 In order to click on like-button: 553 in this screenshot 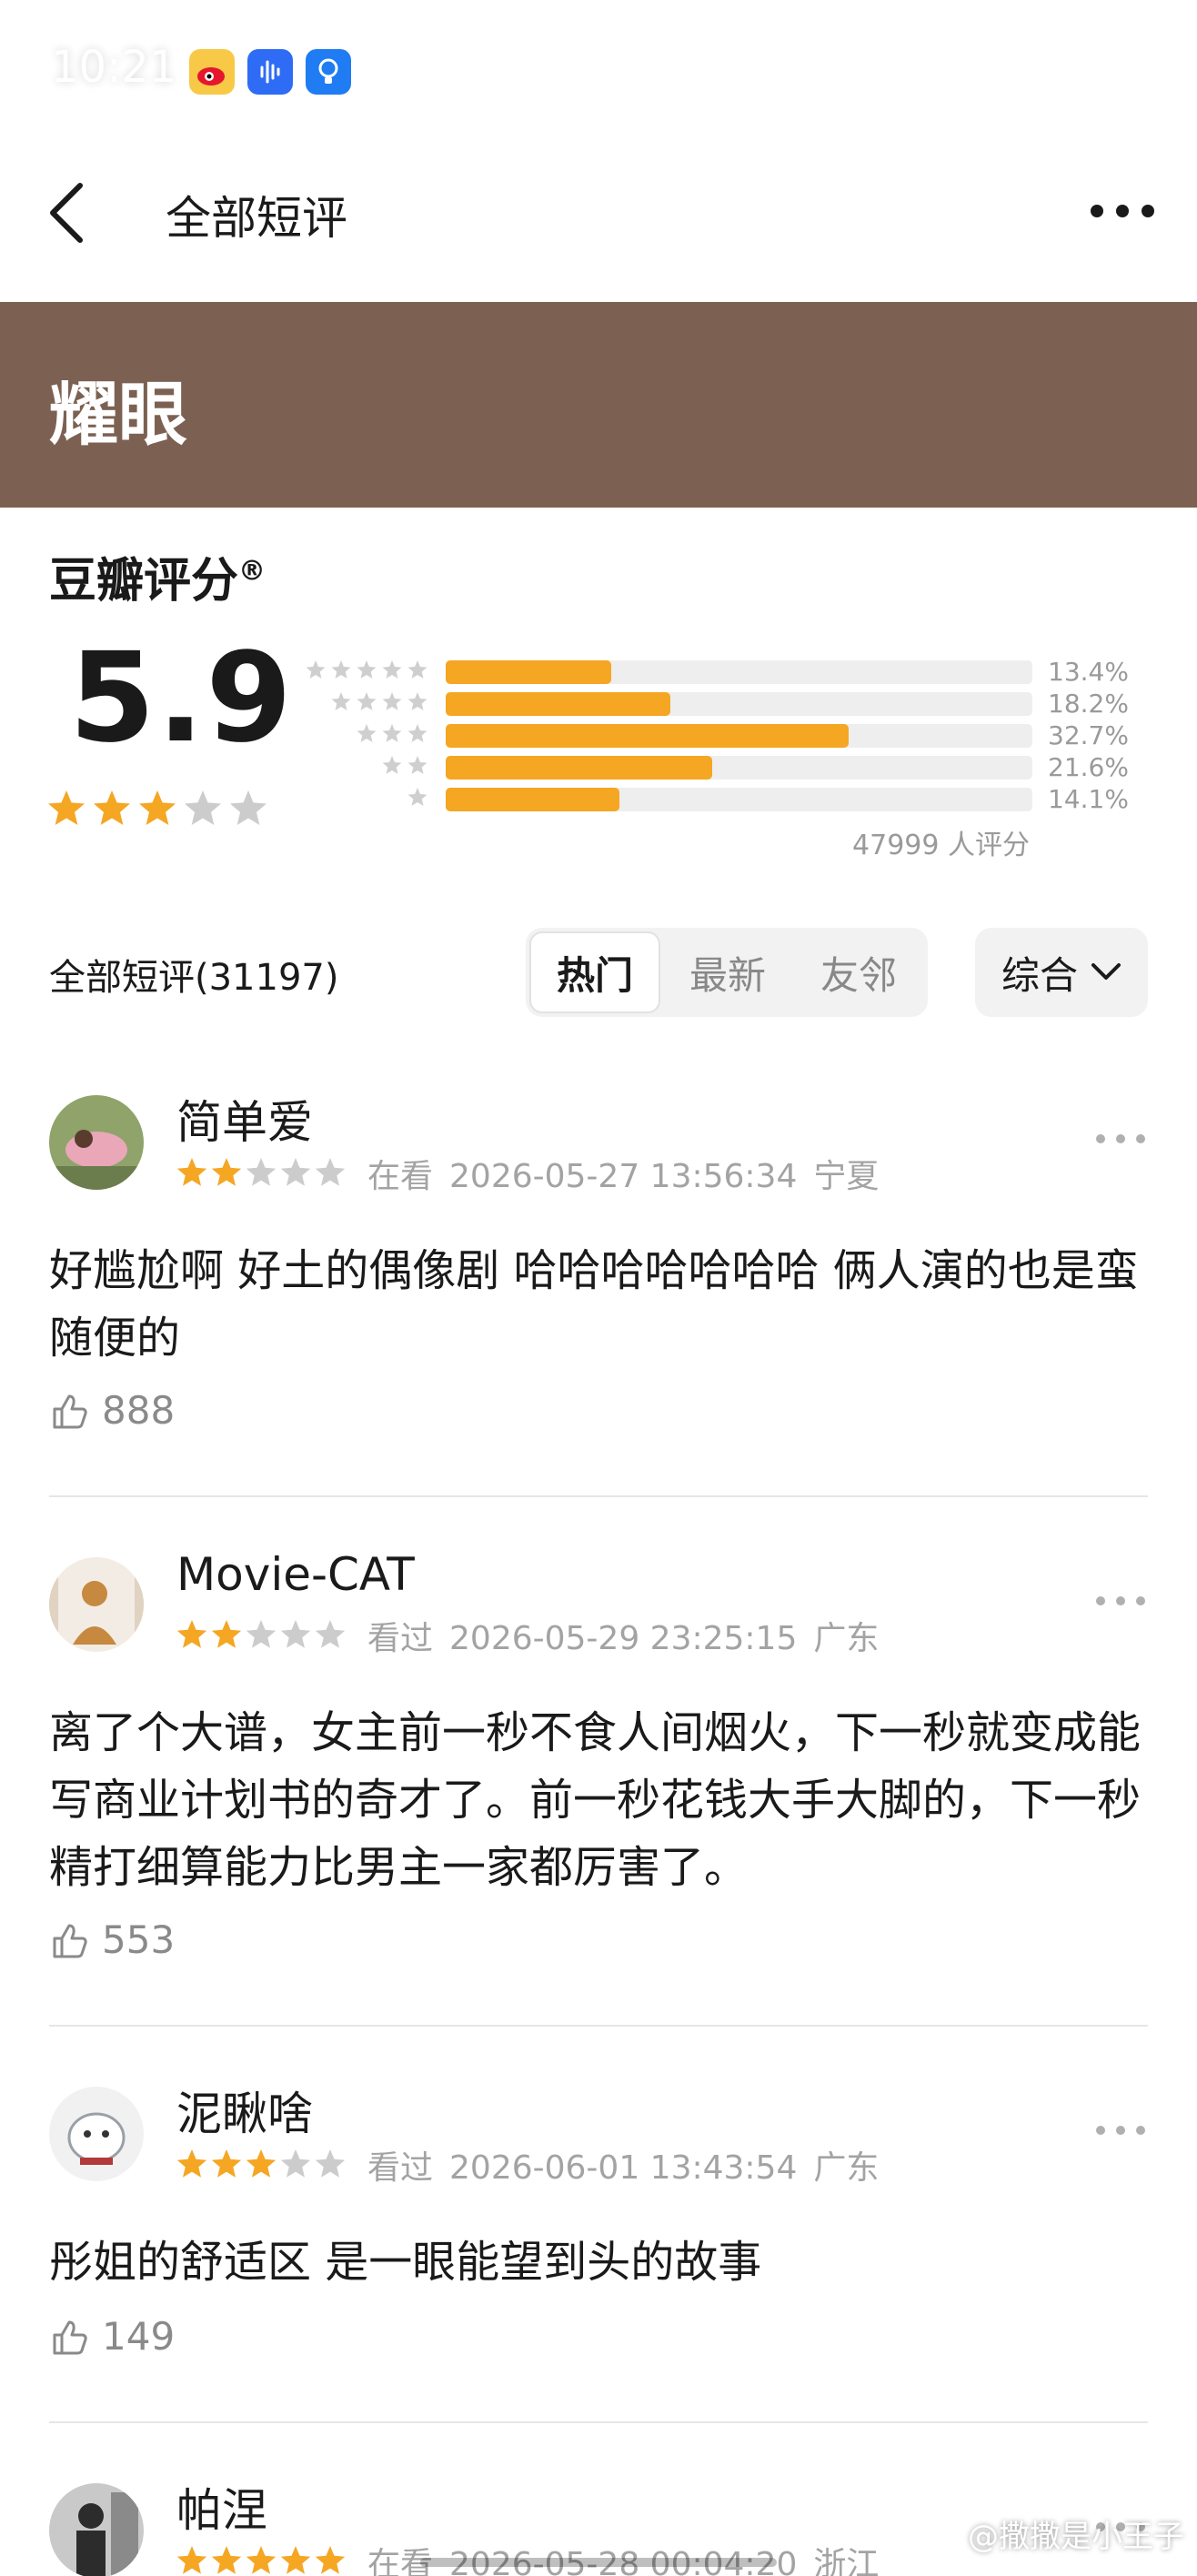, I will do `click(112, 1939)`.